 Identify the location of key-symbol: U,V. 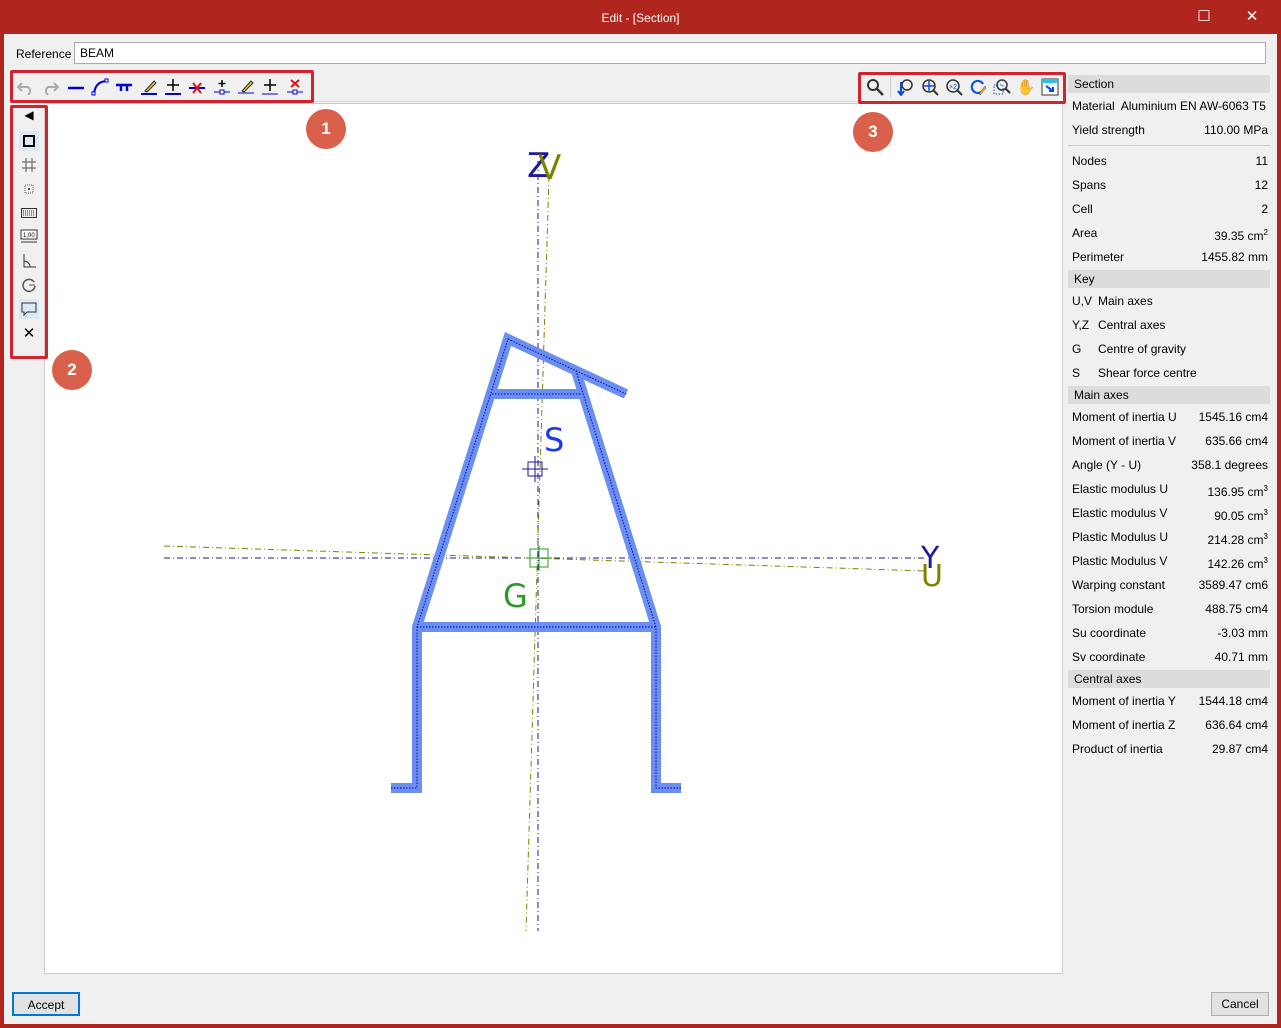
(1082, 301).